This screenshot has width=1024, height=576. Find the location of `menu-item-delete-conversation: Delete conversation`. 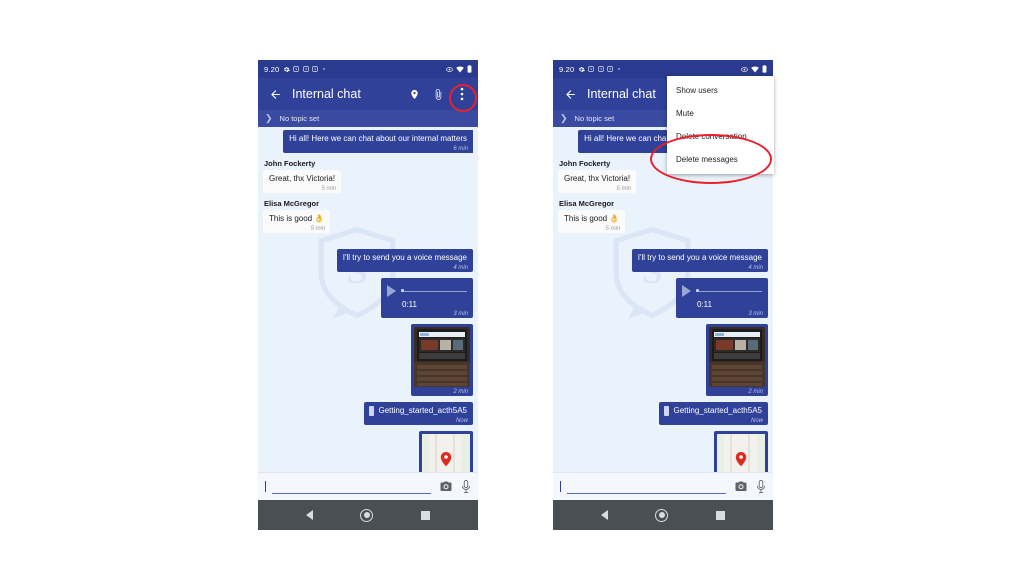

menu-item-delete-conversation: Delete conversation is located at coordinates (720, 136).